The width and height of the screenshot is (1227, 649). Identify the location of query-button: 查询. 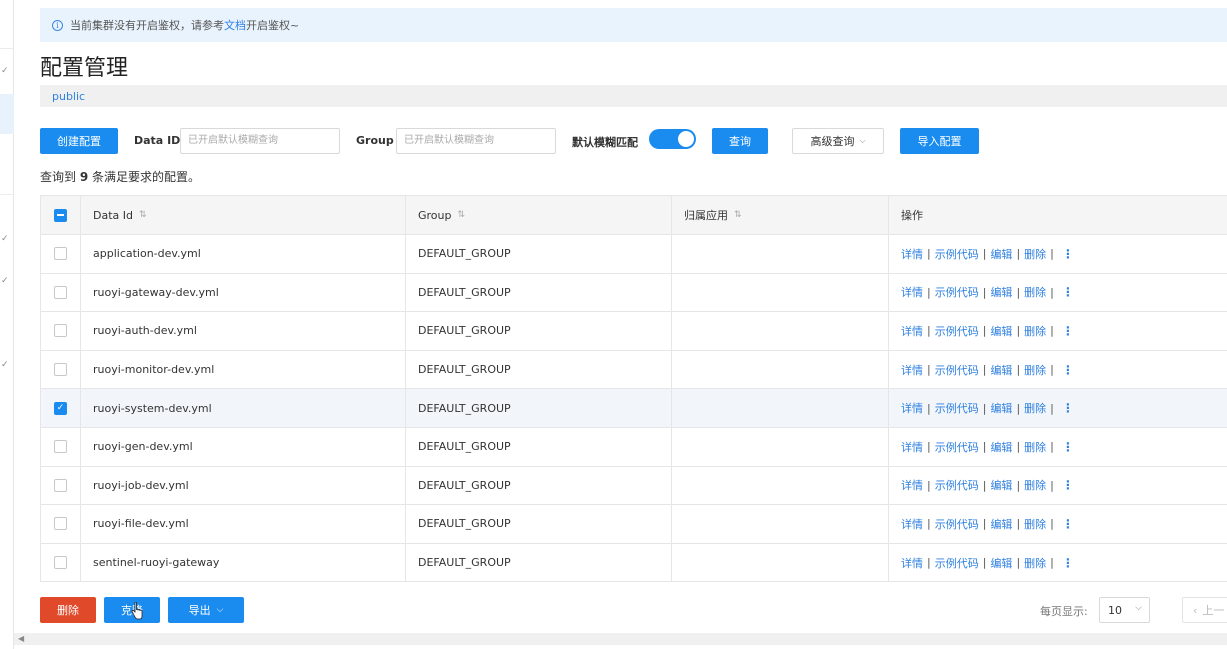
(740, 141).